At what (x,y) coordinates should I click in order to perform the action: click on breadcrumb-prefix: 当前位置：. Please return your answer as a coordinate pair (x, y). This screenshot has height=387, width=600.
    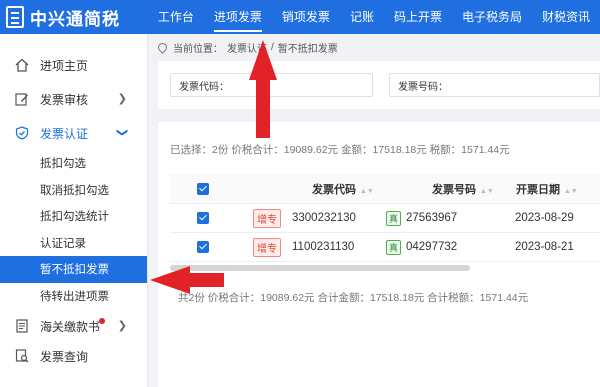
    Looking at the image, I should click on (198, 49).